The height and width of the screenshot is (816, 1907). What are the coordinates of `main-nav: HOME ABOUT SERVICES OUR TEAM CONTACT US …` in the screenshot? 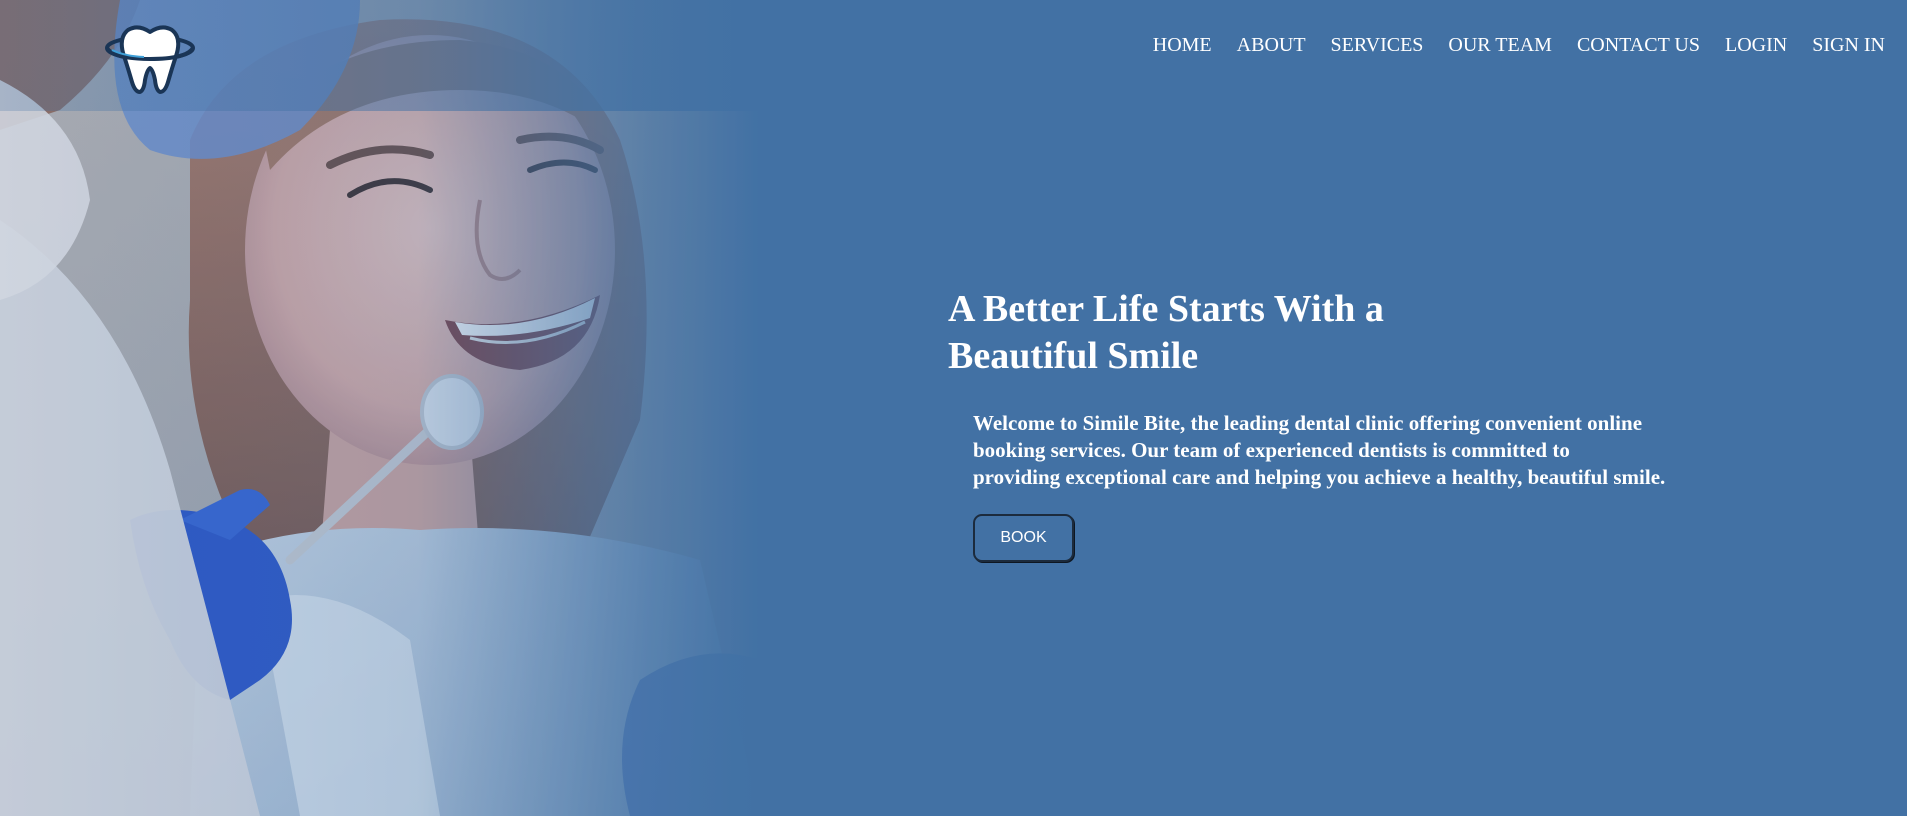 It's located at (1519, 45).